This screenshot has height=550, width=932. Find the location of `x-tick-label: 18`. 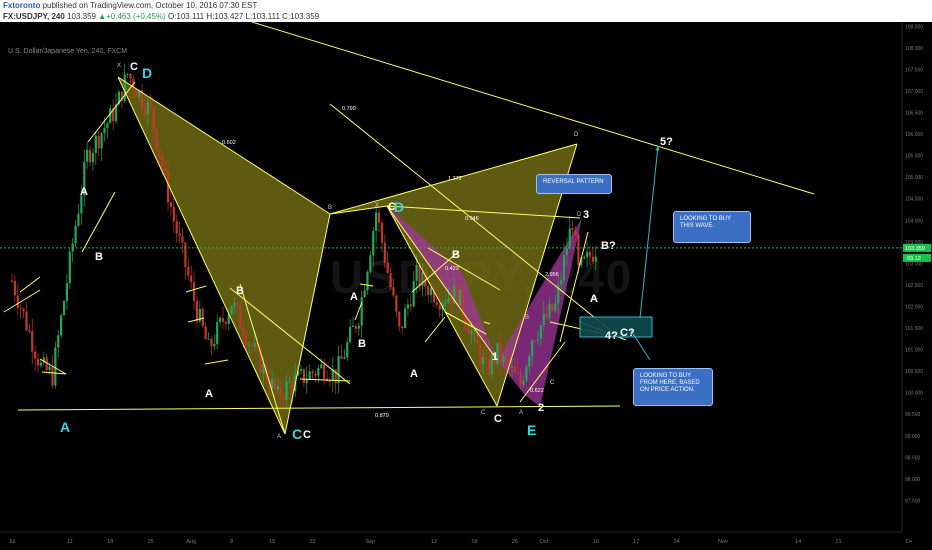

x-tick-label: 18 is located at coordinates (110, 542).